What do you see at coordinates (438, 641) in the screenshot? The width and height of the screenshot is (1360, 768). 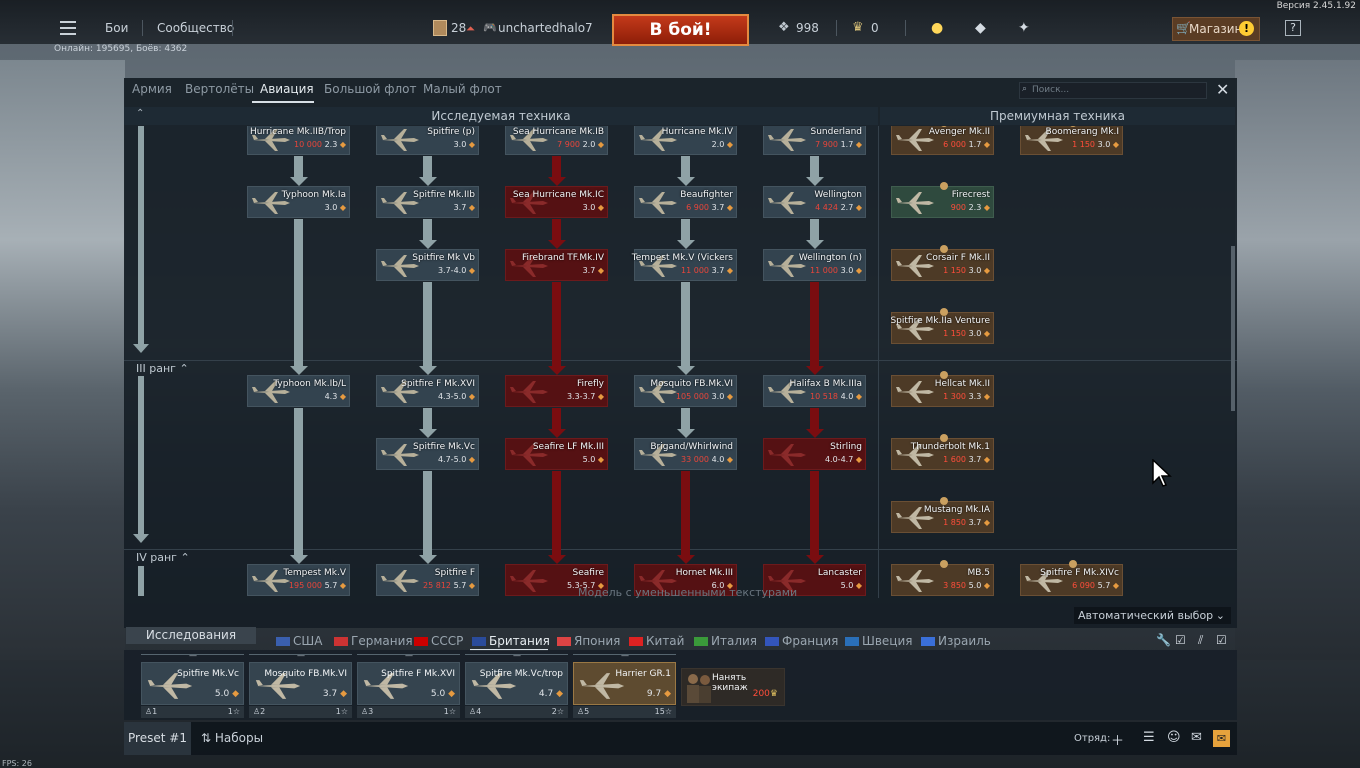 I see `nation-tab: СССР` at bounding box center [438, 641].